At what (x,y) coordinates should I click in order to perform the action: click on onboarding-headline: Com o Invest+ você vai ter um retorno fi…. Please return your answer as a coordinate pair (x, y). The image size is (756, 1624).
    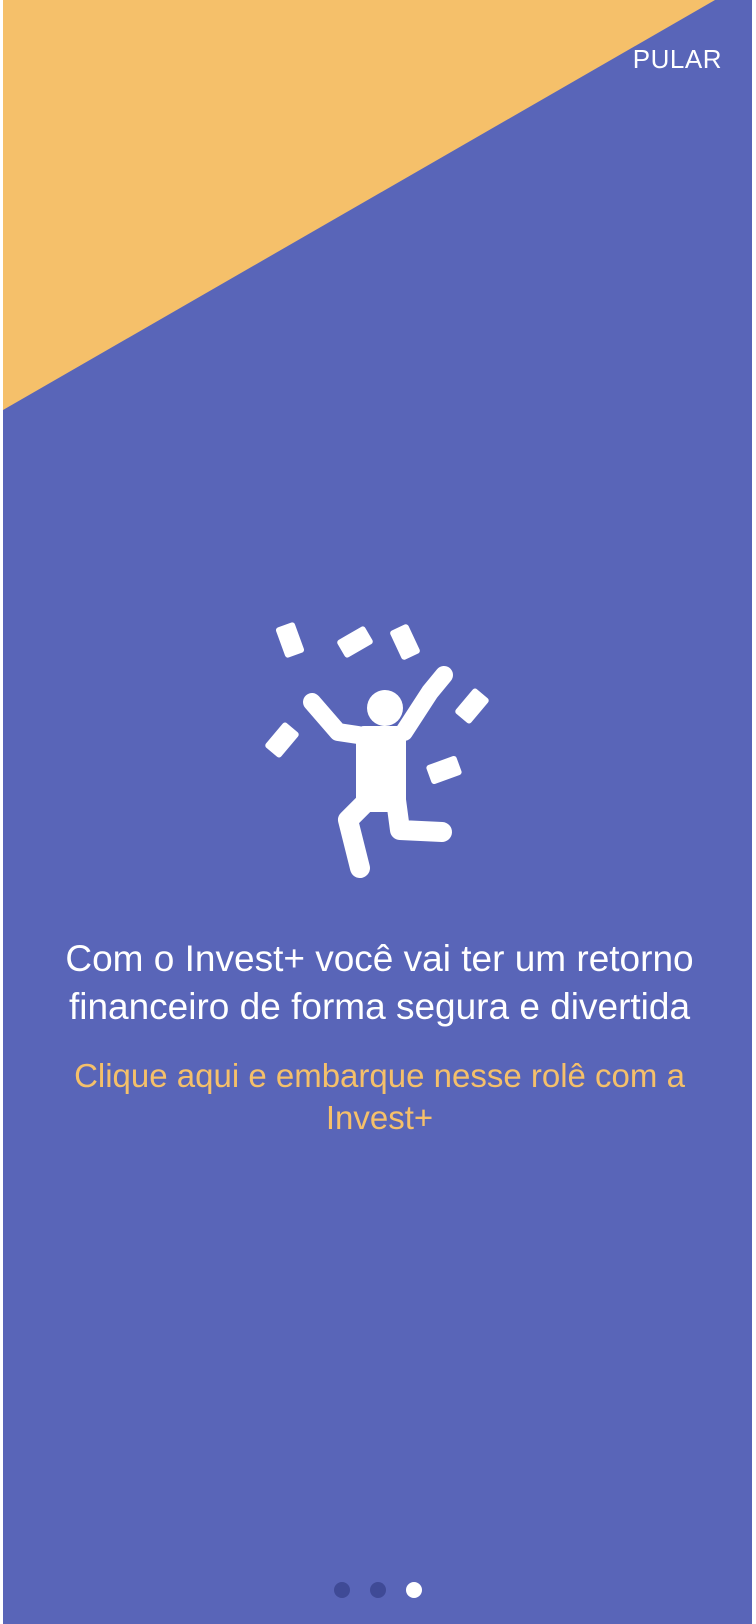
    Looking at the image, I should click on (379, 982).